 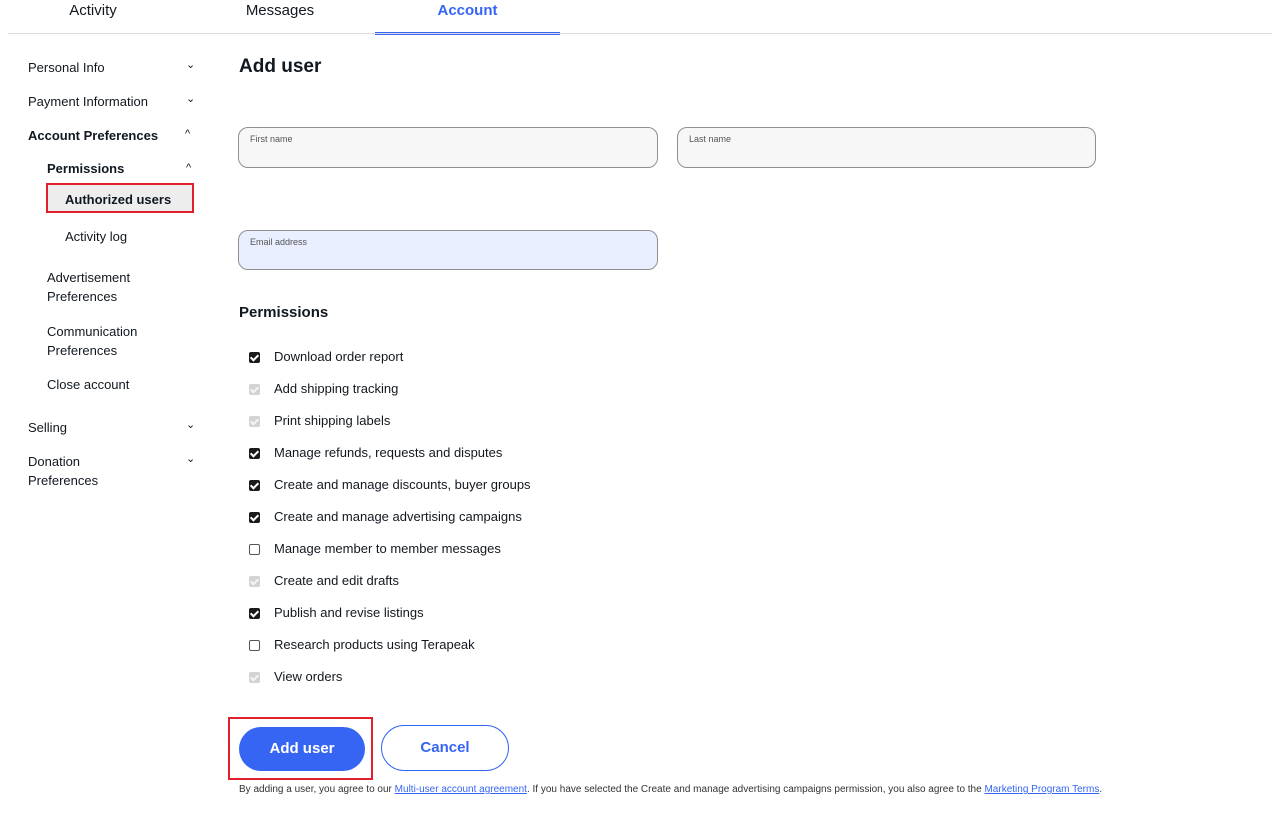 What do you see at coordinates (374, 644) in the screenshot?
I see `permission-label: Research products using Terapeak` at bounding box center [374, 644].